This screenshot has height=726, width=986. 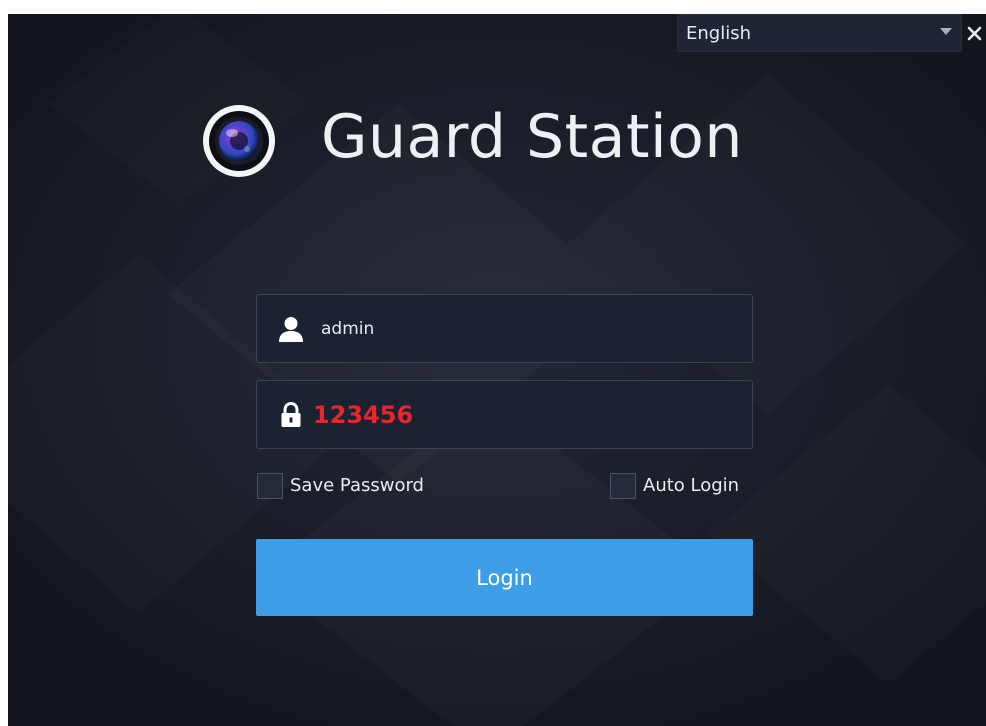 What do you see at coordinates (691, 485) in the screenshot?
I see `auto-login-label: Auto Login` at bounding box center [691, 485].